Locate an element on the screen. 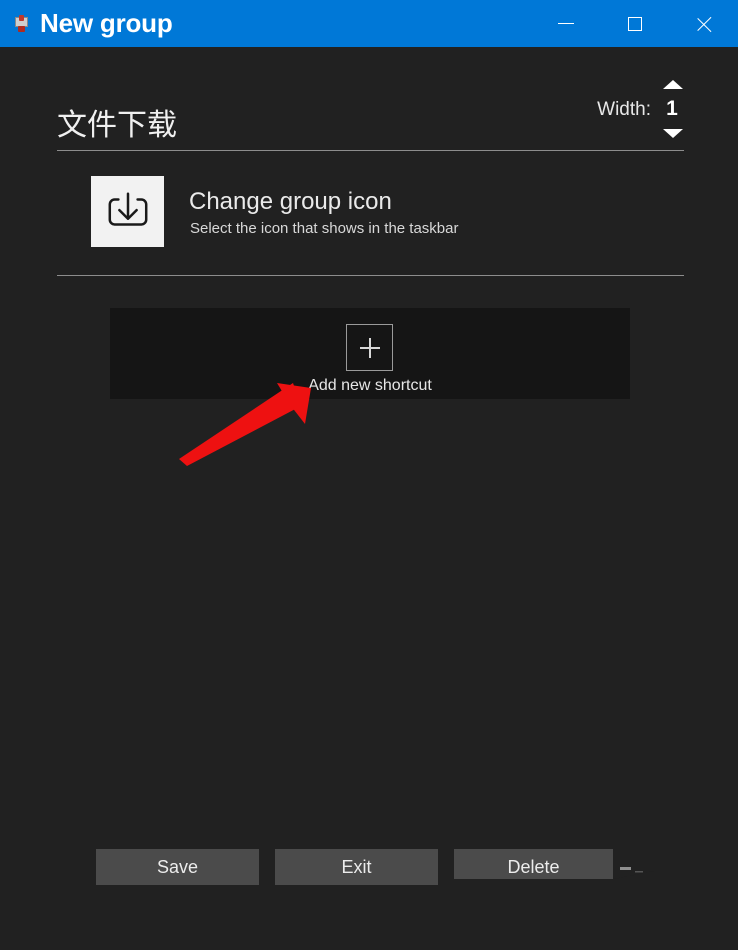 The height and width of the screenshot is (950, 738). plus-icon is located at coordinates (369, 347).